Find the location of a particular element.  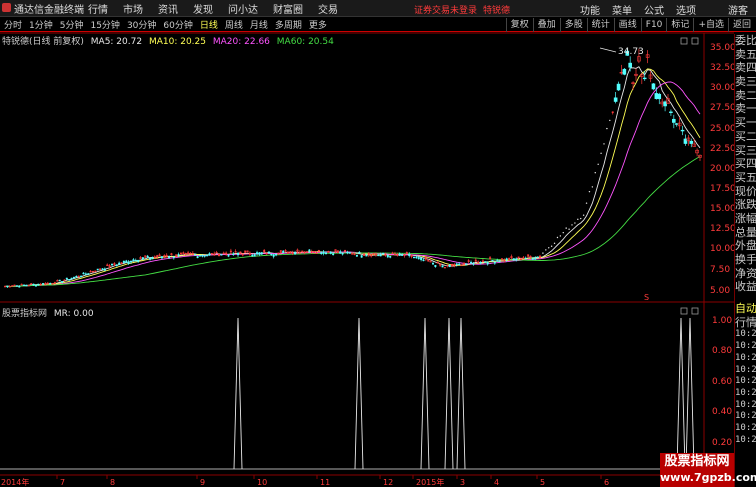

sub-maximize-icon is located at coordinates (695, 311).